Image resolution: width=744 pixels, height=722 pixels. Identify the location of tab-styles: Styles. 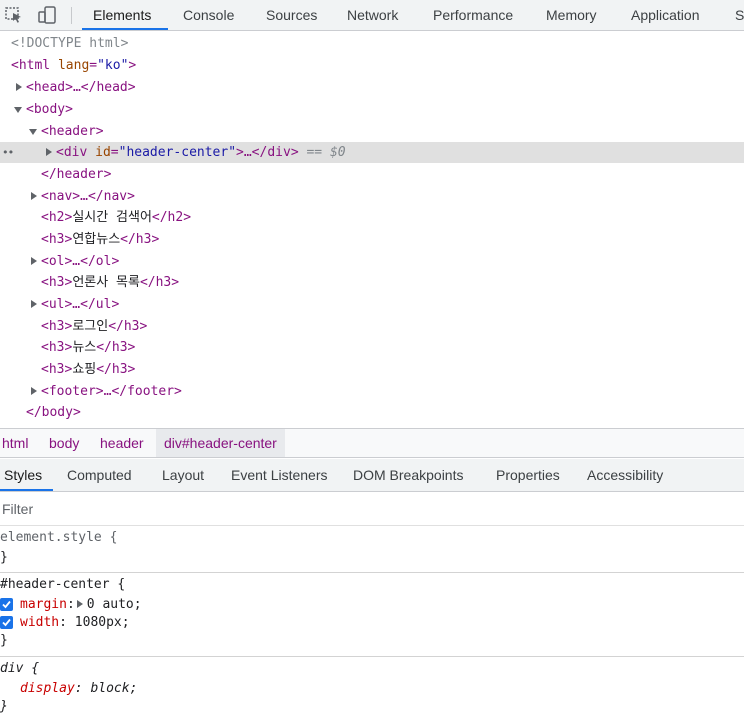
(23, 475).